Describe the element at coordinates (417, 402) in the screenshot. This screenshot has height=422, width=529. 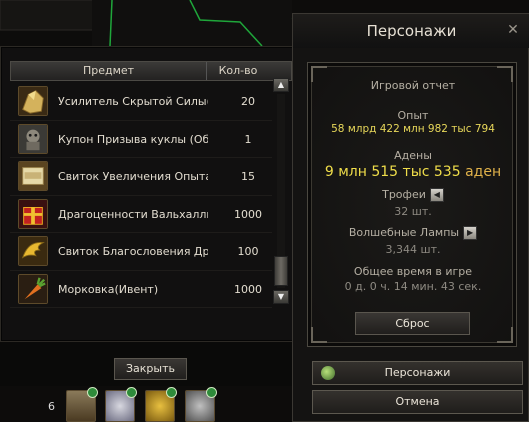
I see `cancel-button: Отмена` at that location.